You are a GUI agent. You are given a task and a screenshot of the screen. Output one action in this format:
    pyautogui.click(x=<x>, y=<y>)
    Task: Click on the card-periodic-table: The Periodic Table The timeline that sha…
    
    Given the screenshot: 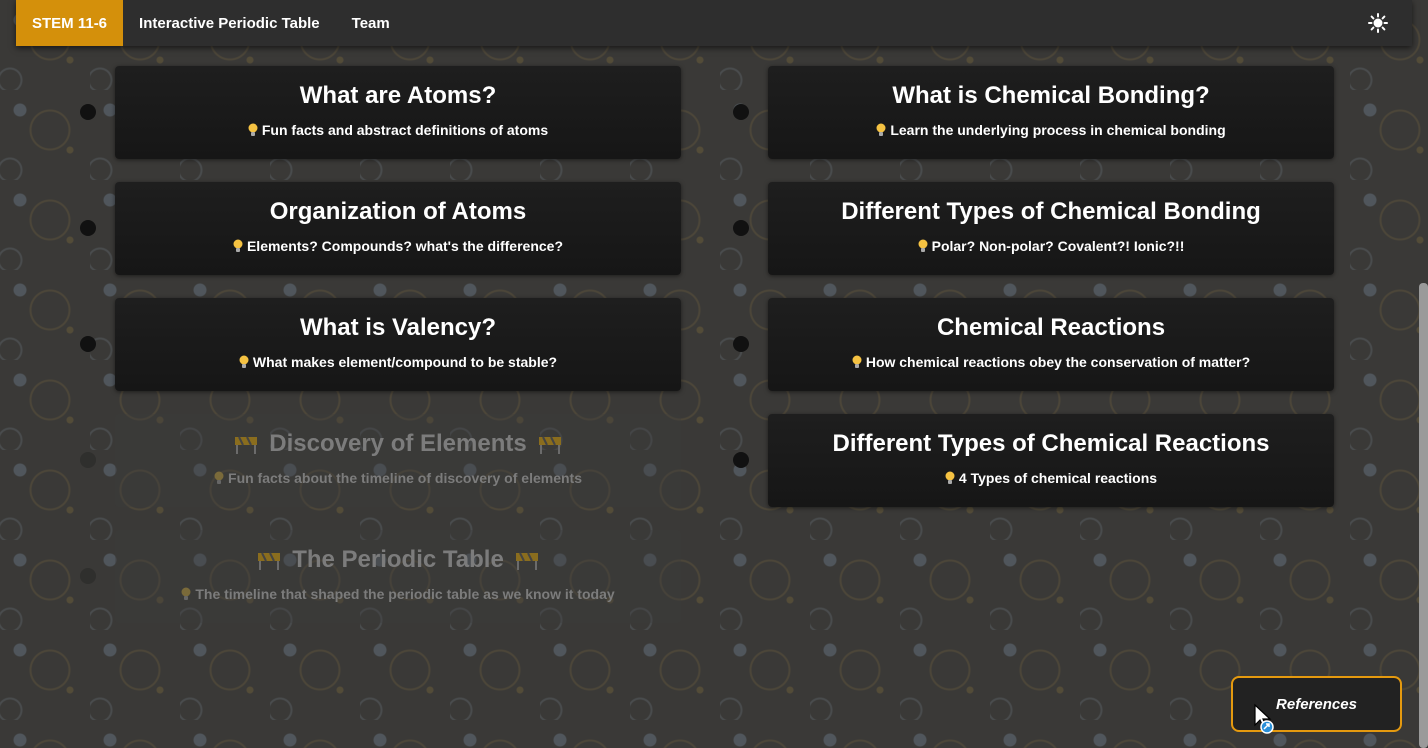 What is the action you would take?
    pyautogui.click(x=398, y=576)
    